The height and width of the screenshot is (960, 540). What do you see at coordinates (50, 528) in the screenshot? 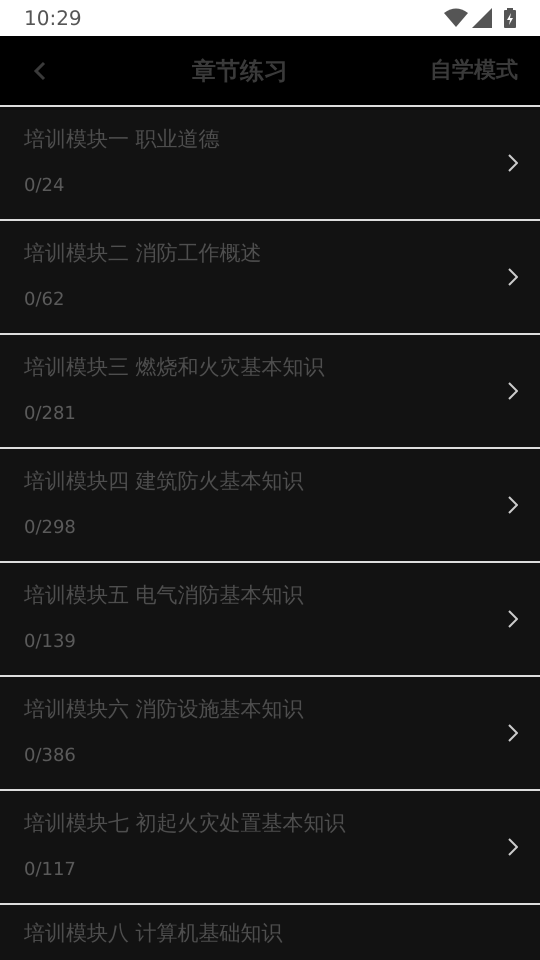
I see `progress-count: 0/298` at bounding box center [50, 528].